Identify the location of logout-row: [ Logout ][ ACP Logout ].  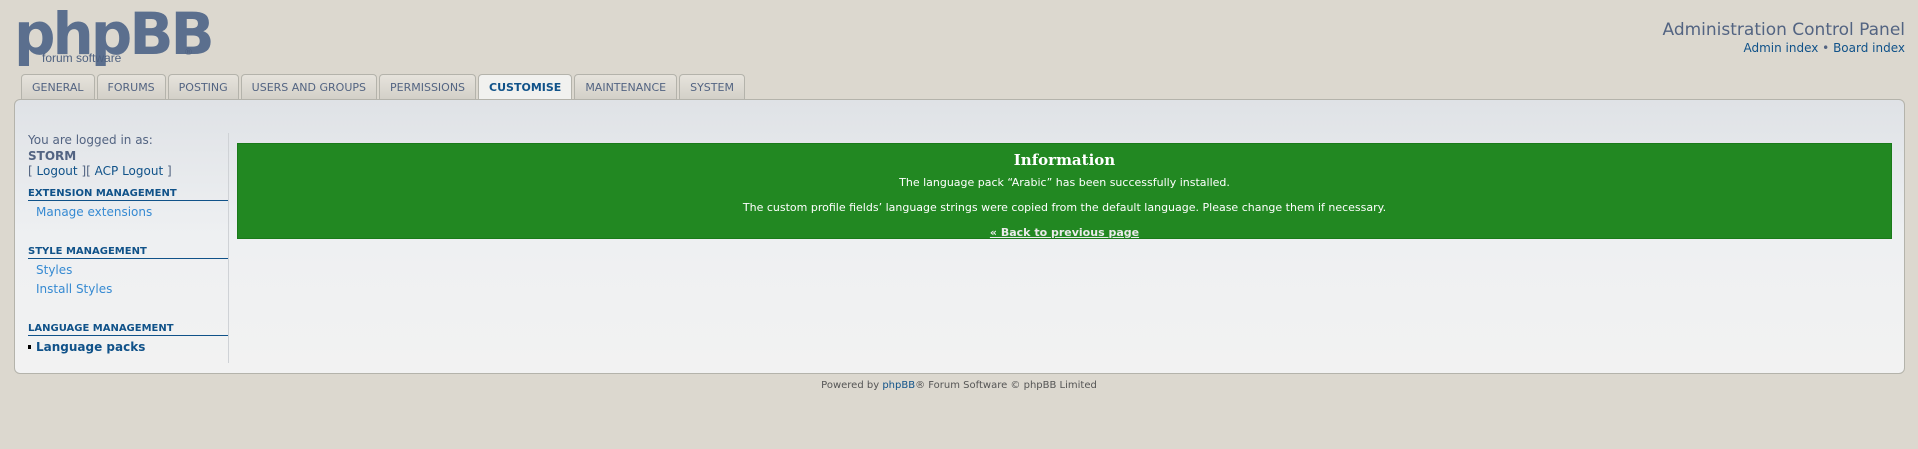
(128, 171).